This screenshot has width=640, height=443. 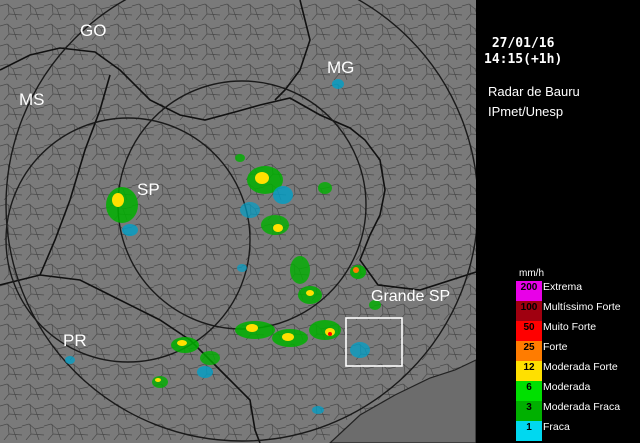 I want to click on legend-label: Multíssimo Forte, so click(x=582, y=307).